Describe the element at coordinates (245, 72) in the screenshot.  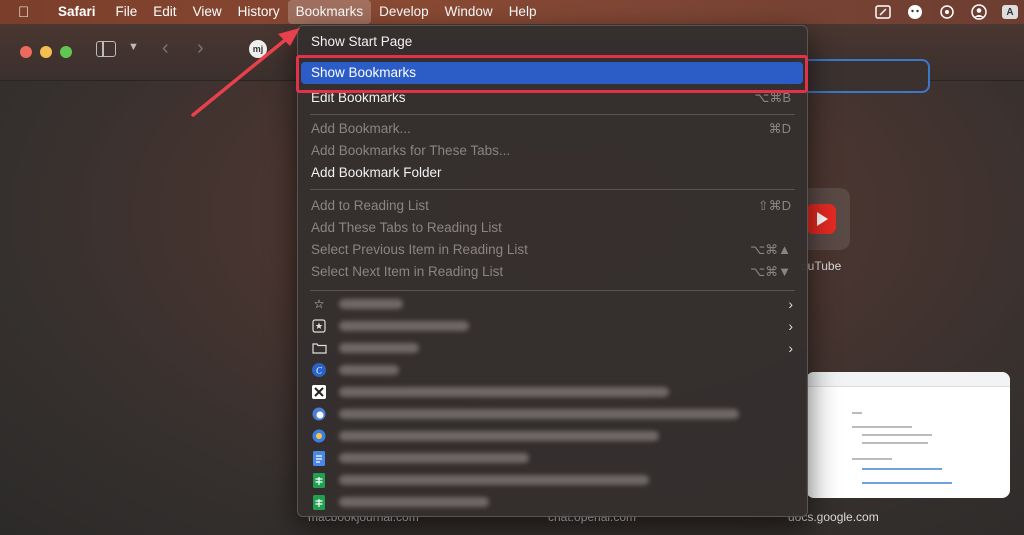
I see `annotation-arrow` at that location.